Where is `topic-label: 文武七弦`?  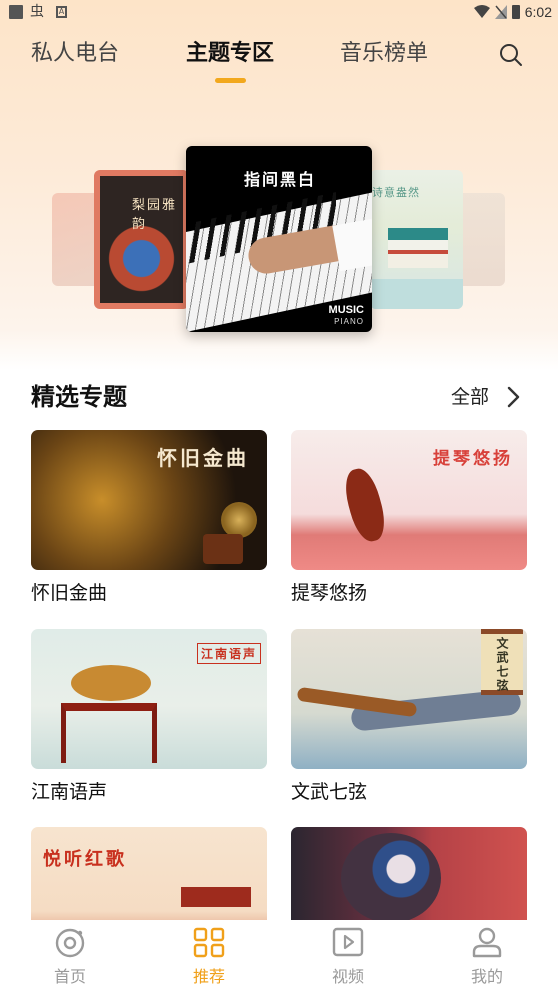
topic-label: 文武七弦 is located at coordinates (329, 792).